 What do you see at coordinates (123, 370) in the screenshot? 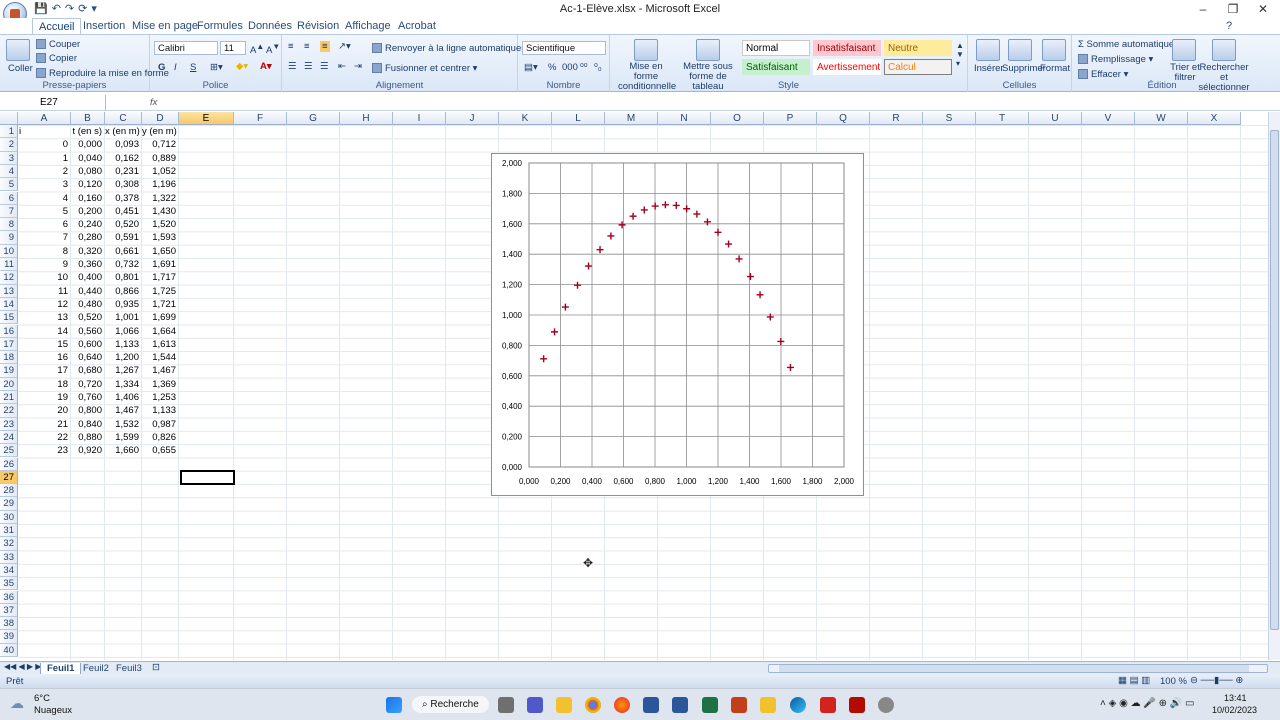
I see `cell-c19: 1,267` at bounding box center [123, 370].